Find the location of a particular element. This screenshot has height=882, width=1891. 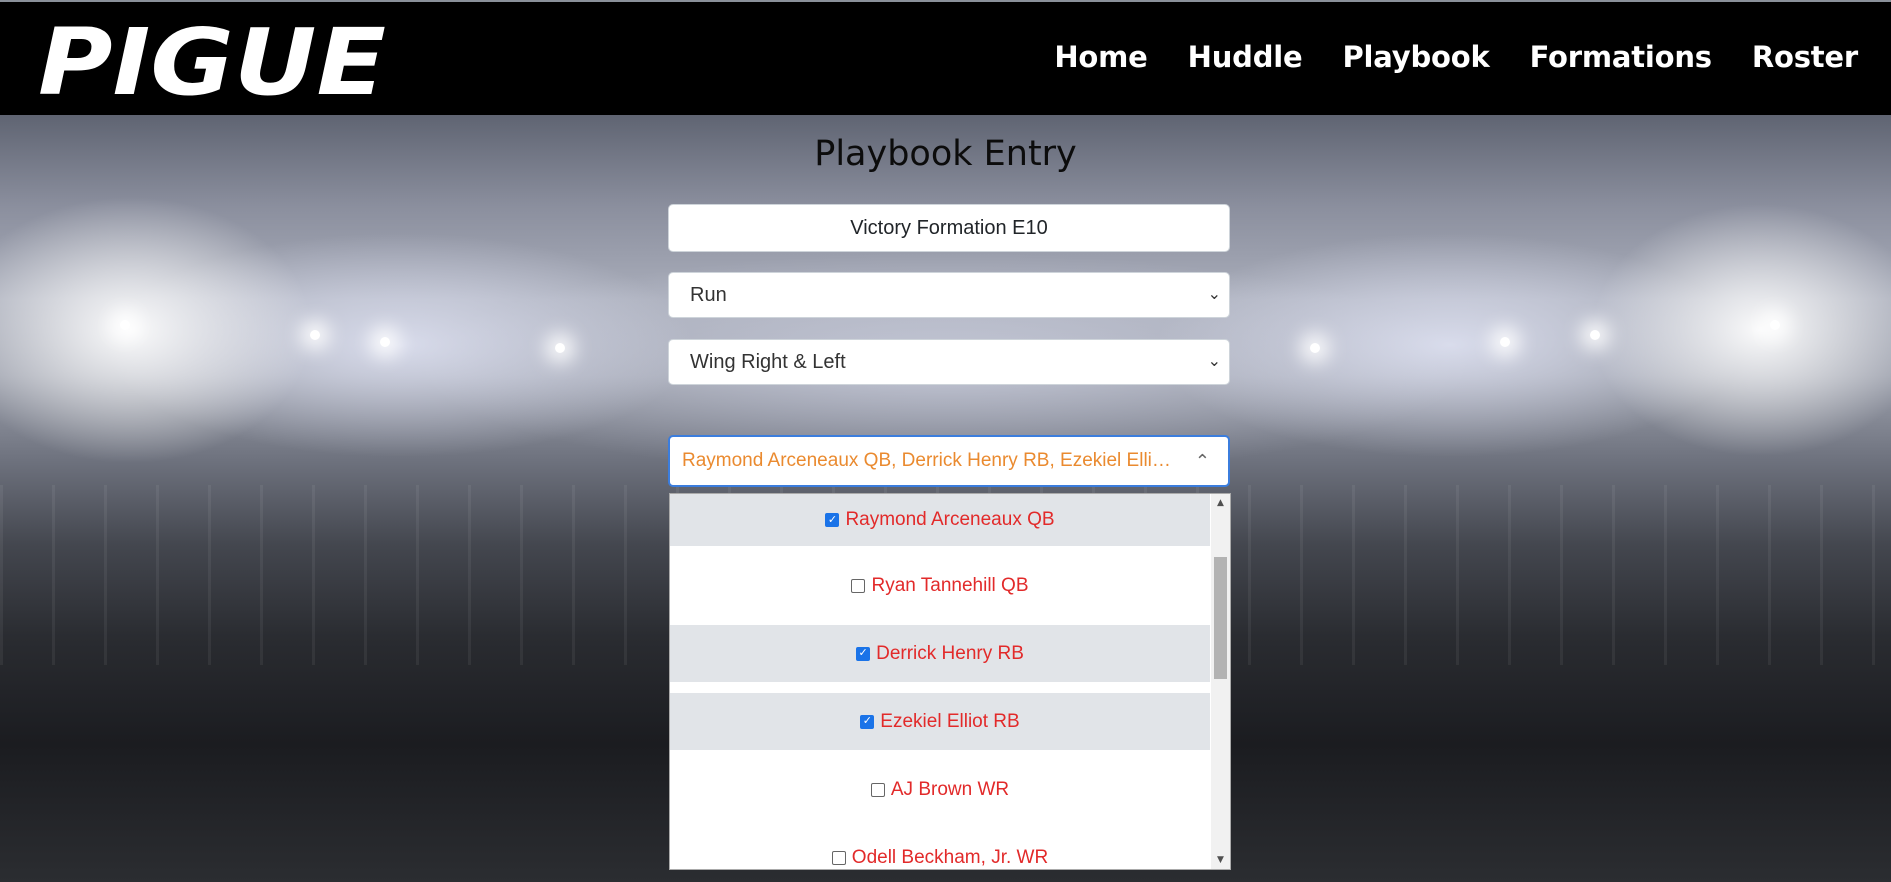

logo-text: PIGUE is located at coordinates (212, 61).